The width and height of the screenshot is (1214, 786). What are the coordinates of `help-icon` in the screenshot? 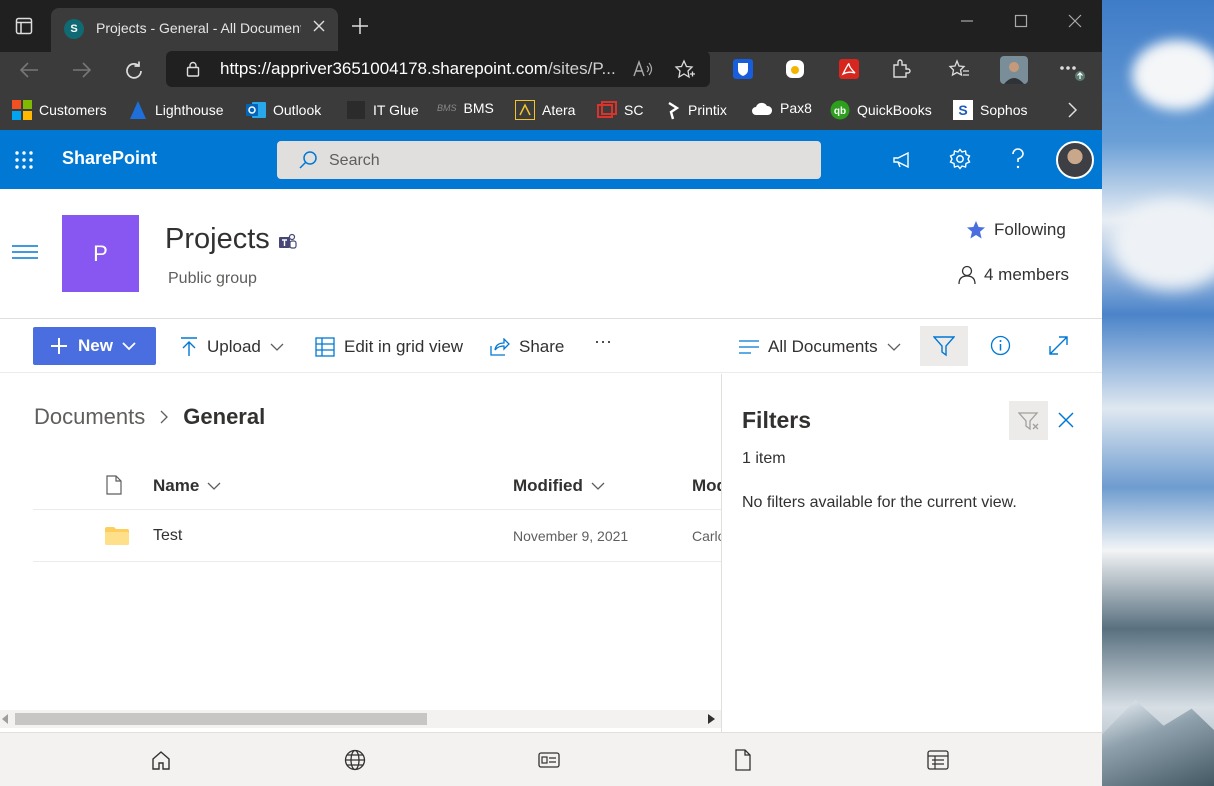 It's located at (1018, 159).